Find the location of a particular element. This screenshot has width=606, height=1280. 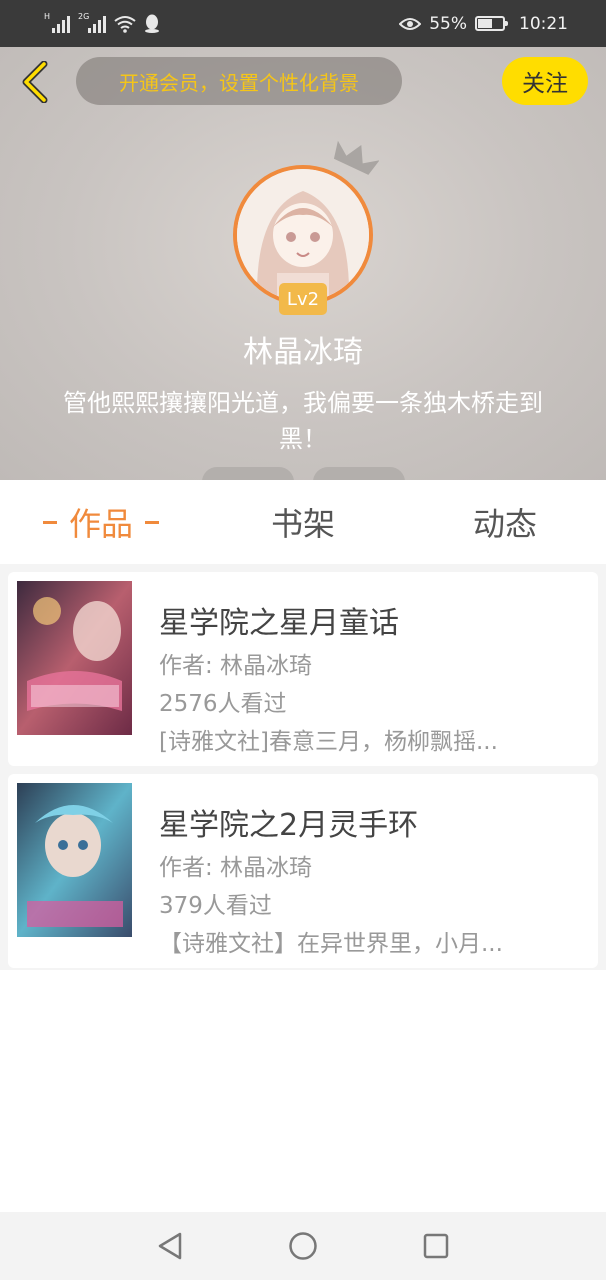

username: 林晶冰琦 is located at coordinates (303, 352).